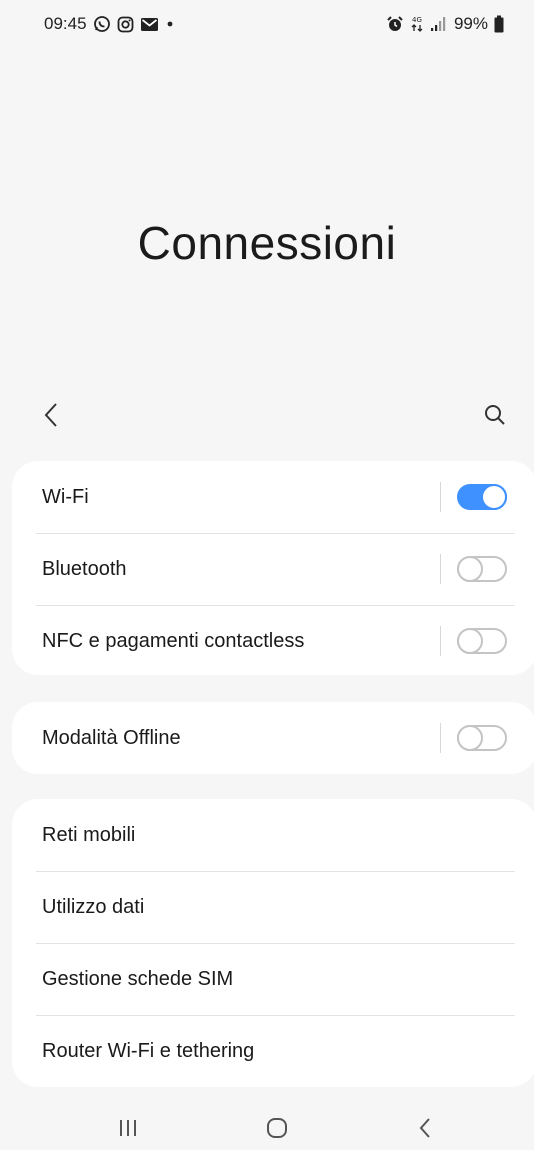 This screenshot has width=534, height=1150. Describe the element at coordinates (170, 24) in the screenshot. I see `notification-dot-icon` at that location.